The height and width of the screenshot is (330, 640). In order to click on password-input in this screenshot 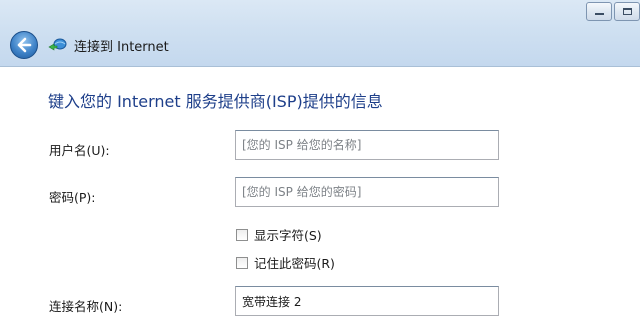, I will do `click(367, 192)`.